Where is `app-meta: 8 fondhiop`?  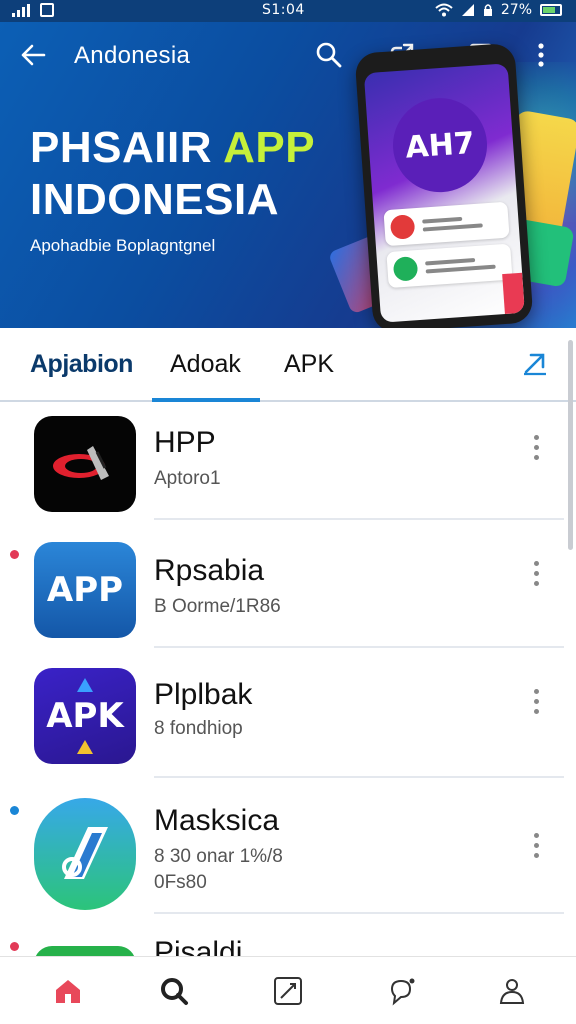 app-meta: 8 fondhiop is located at coordinates (198, 728).